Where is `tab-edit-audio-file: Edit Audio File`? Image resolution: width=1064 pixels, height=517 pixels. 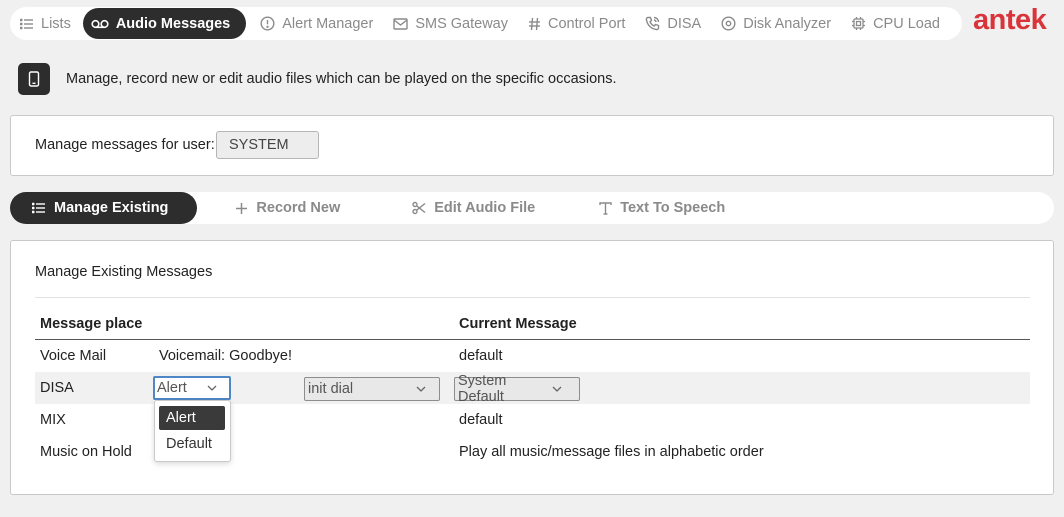 tab-edit-audio-file: Edit Audio File is located at coordinates (473, 208).